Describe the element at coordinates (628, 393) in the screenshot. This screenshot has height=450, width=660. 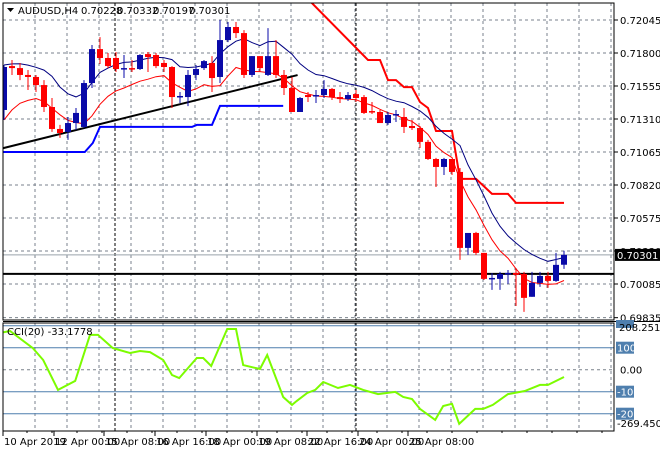
I see `cci-level-label: -100` at that location.